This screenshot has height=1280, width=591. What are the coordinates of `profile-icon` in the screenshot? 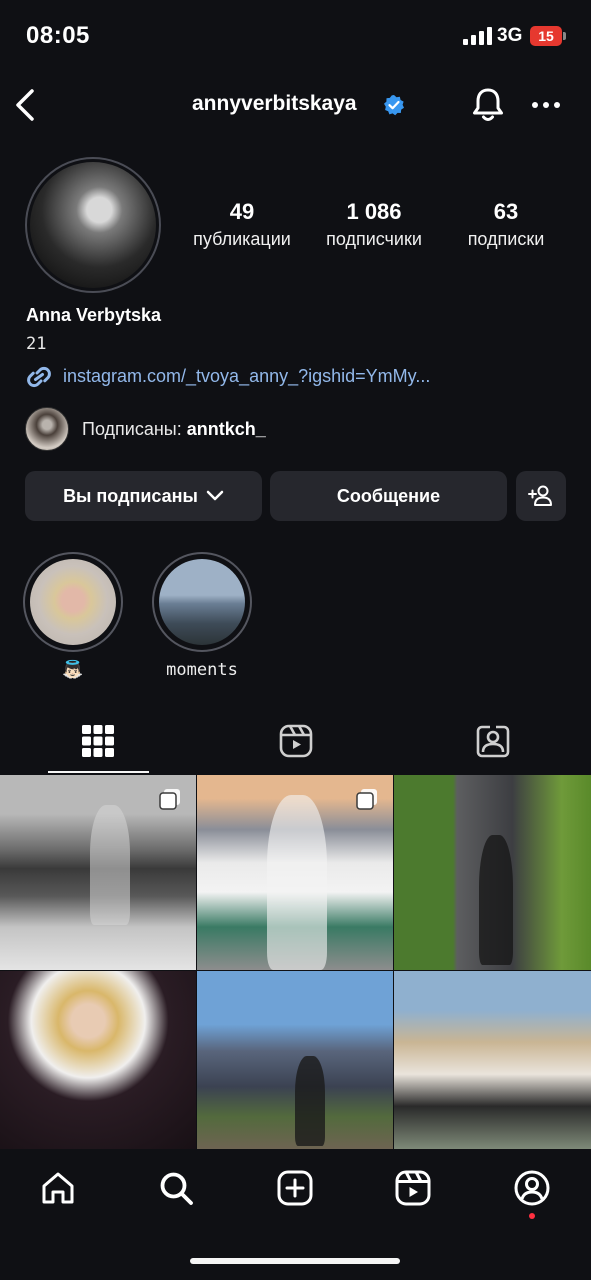 It's located at (532, 1188).